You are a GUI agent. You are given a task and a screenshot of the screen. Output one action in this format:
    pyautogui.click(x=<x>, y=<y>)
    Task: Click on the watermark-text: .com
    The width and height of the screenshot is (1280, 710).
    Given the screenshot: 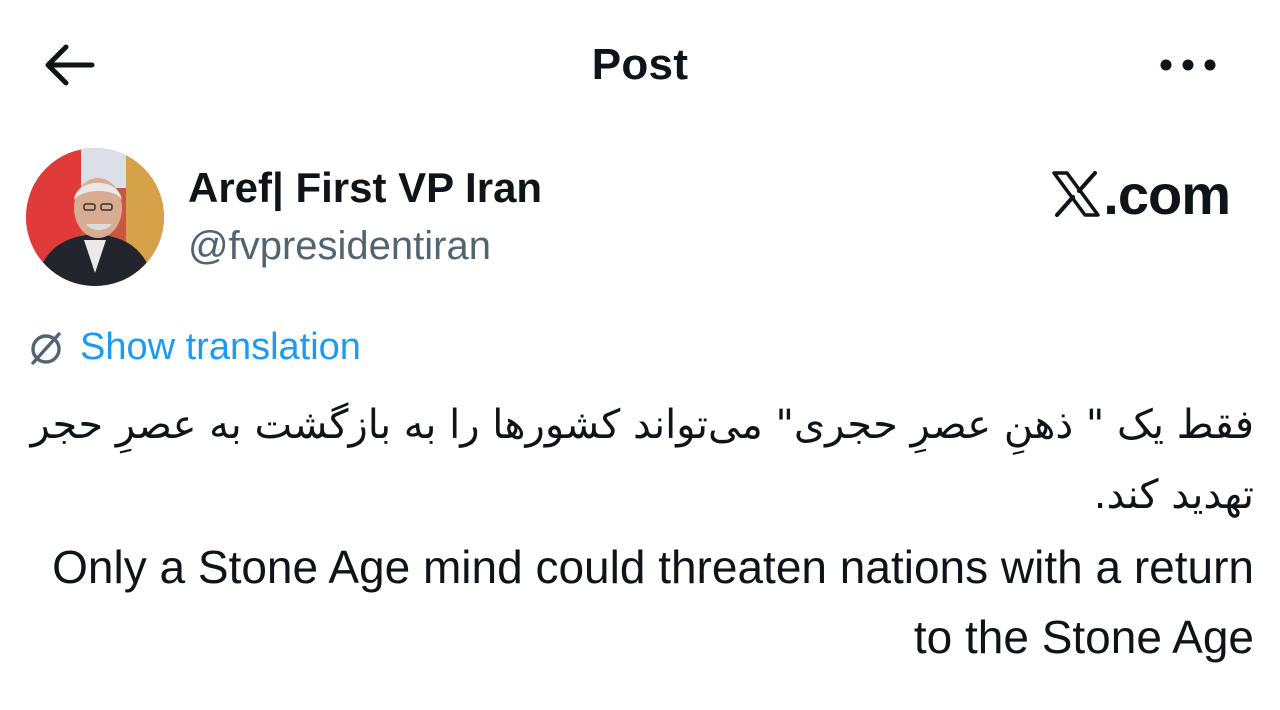 What is the action you would take?
    pyautogui.click(x=1167, y=194)
    